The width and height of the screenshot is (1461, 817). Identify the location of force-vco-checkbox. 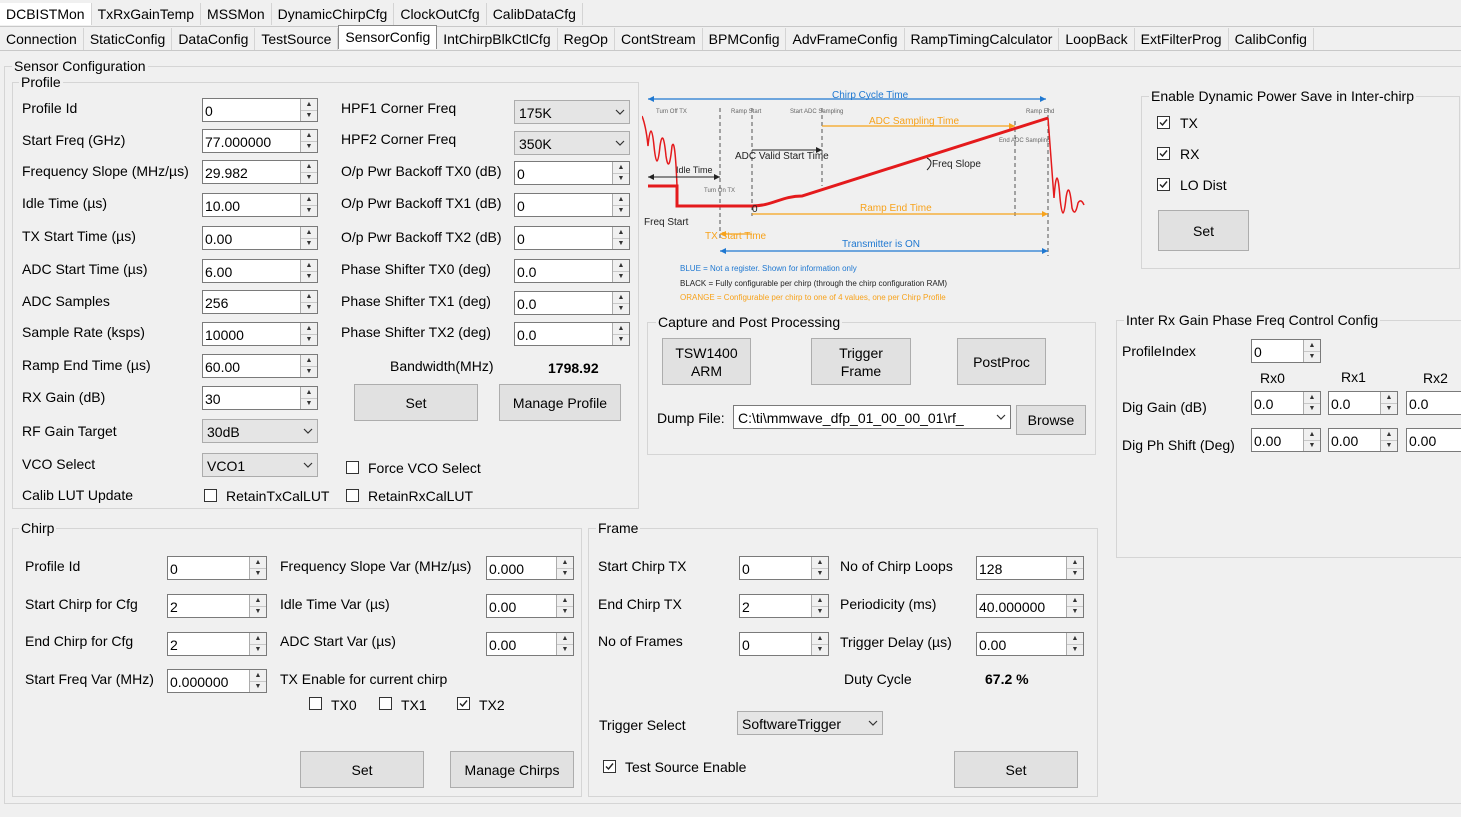
(352, 467).